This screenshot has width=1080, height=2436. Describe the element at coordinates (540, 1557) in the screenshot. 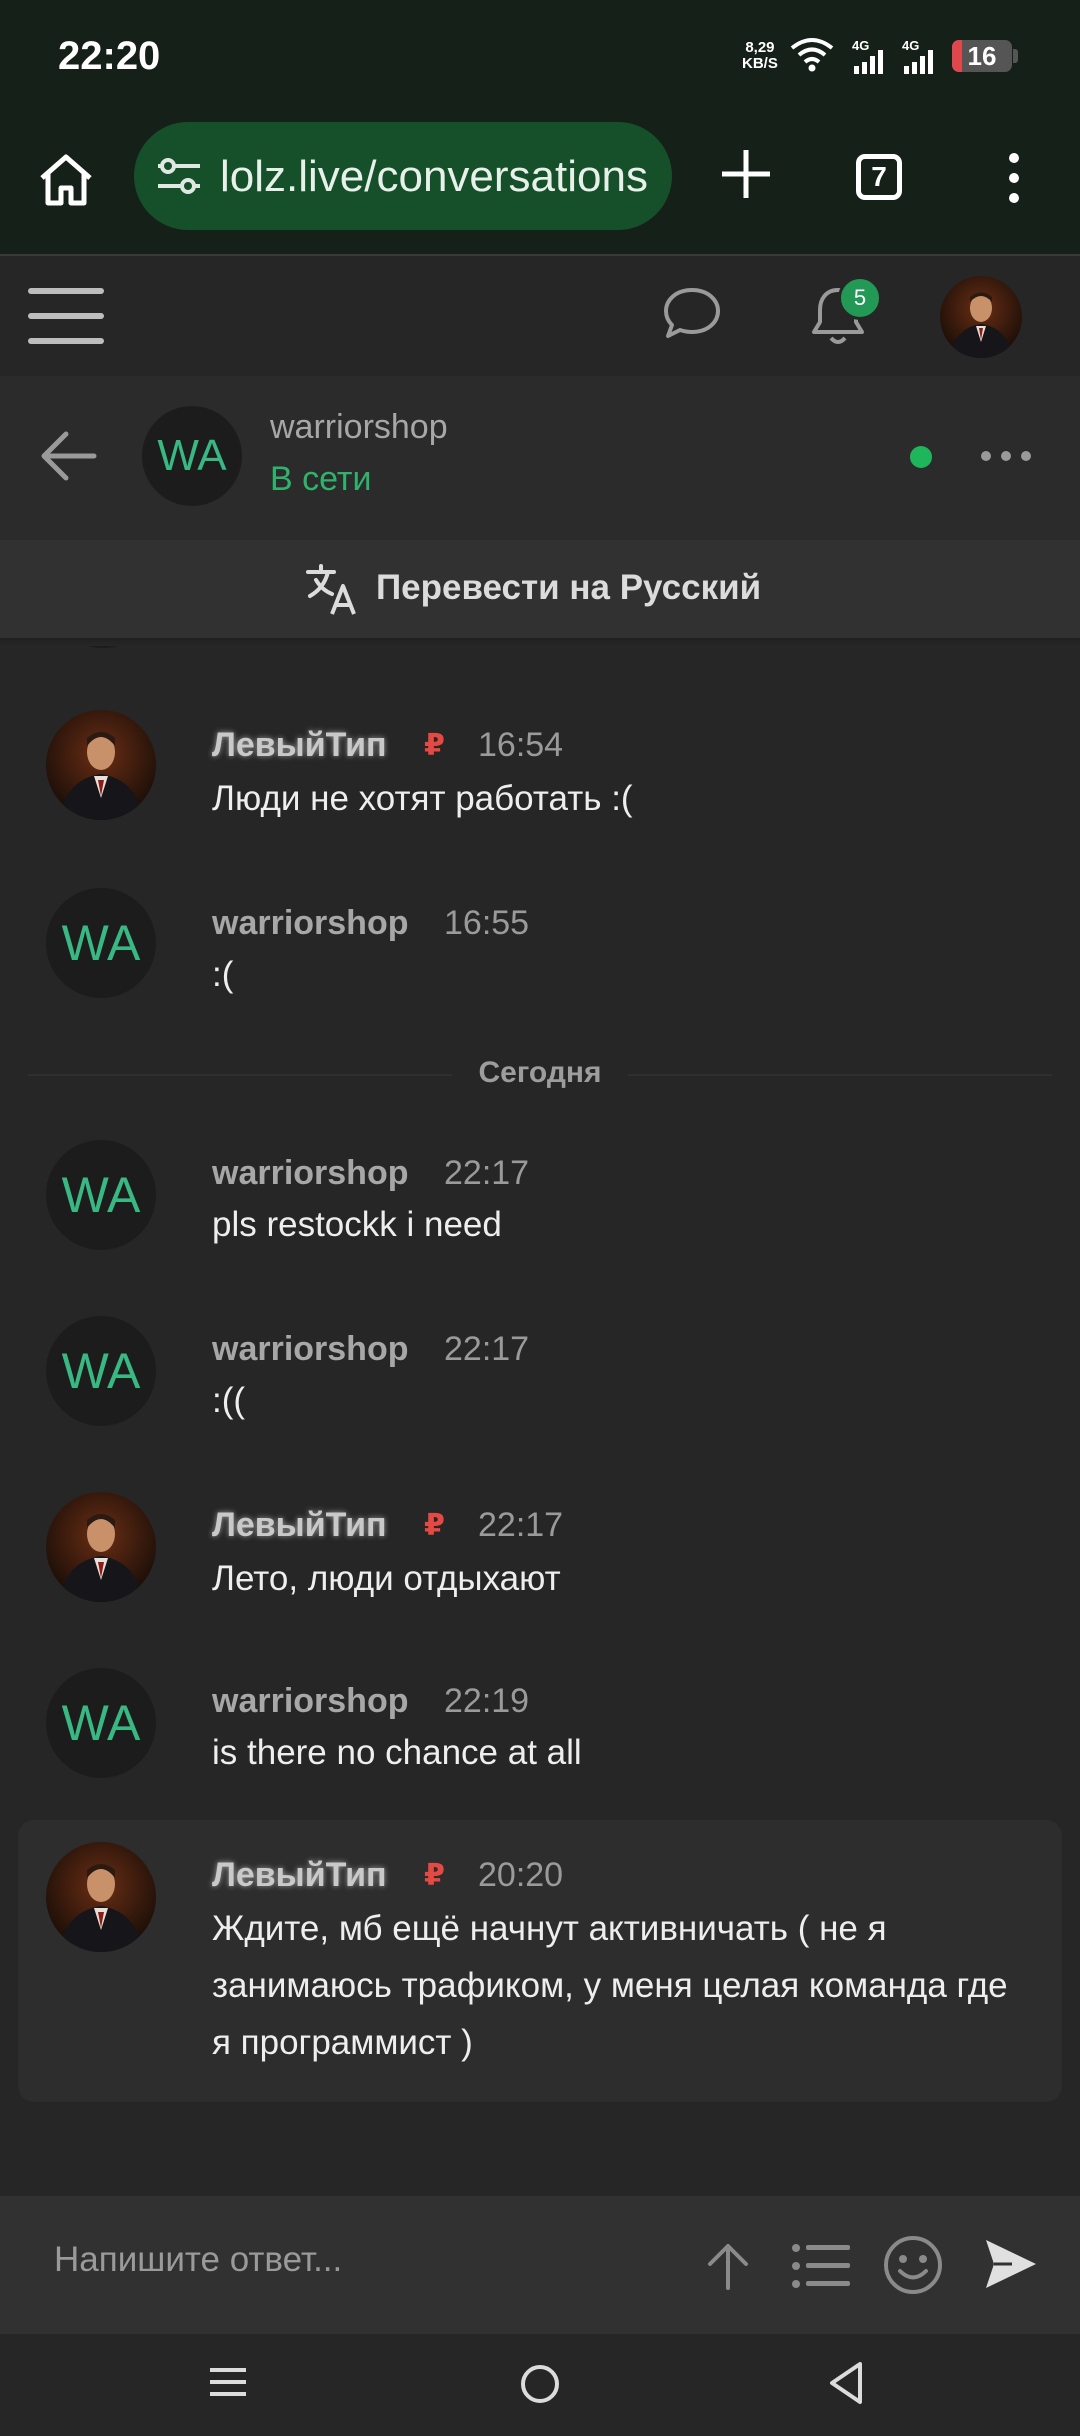

I see `message-item: ЛевыйТип ₽ 22:17 Лето, люди отдыхают` at that location.